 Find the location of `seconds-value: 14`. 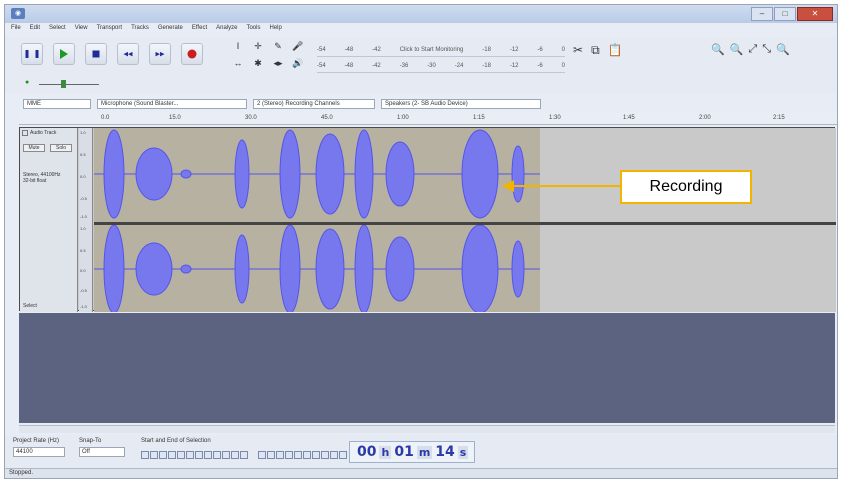

seconds-value: 14 is located at coordinates (445, 452).